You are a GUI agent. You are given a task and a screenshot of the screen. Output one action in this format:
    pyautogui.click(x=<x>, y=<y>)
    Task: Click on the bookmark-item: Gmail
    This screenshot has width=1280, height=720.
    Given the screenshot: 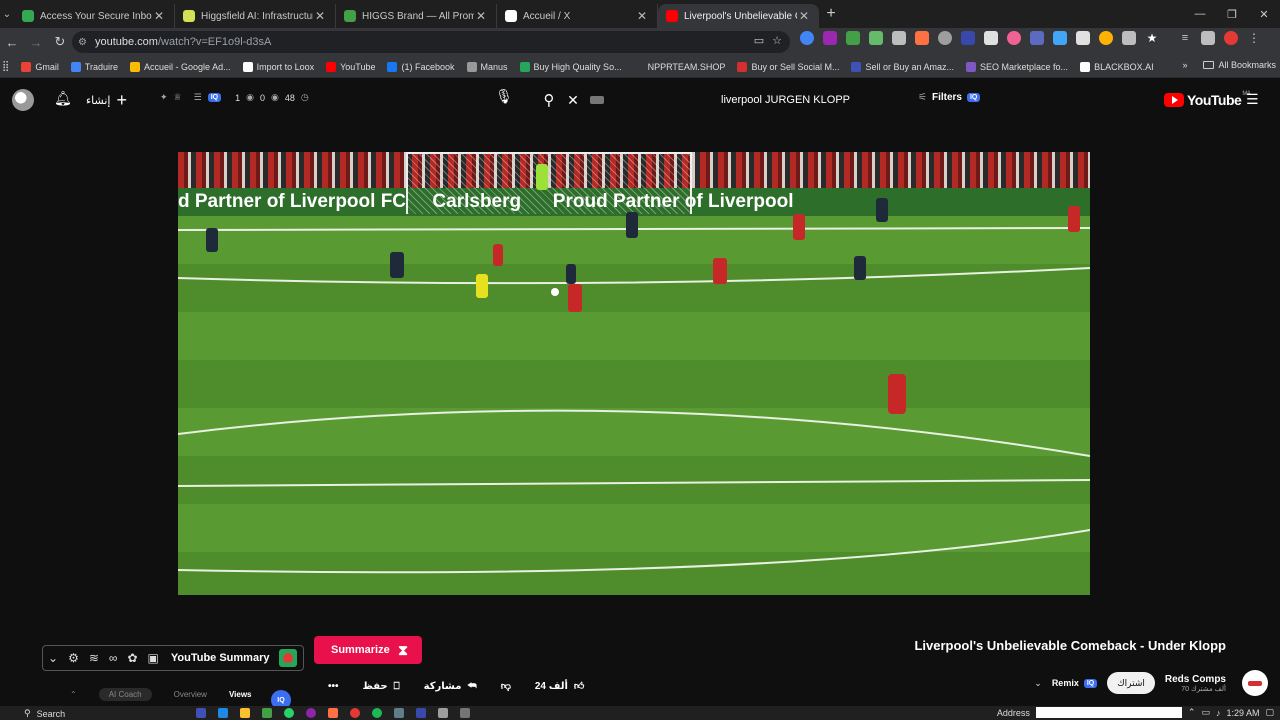 What is the action you would take?
    pyautogui.click(x=40, y=66)
    